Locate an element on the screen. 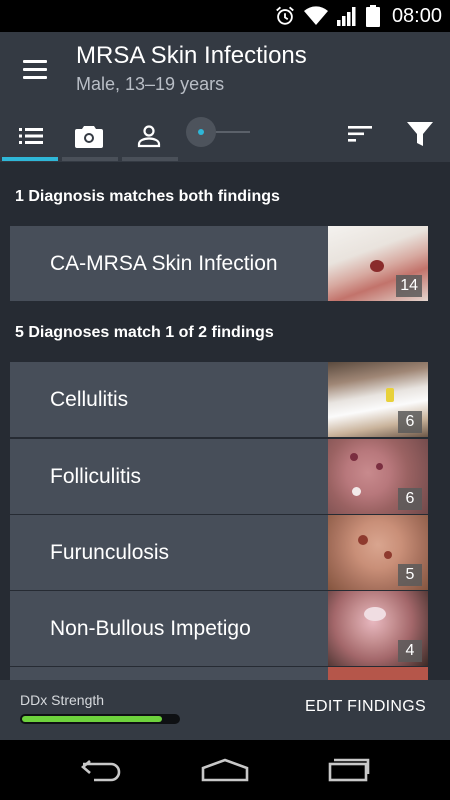 The image size is (450, 800). diagnosis-thumbnail: 4 is located at coordinates (378, 628).